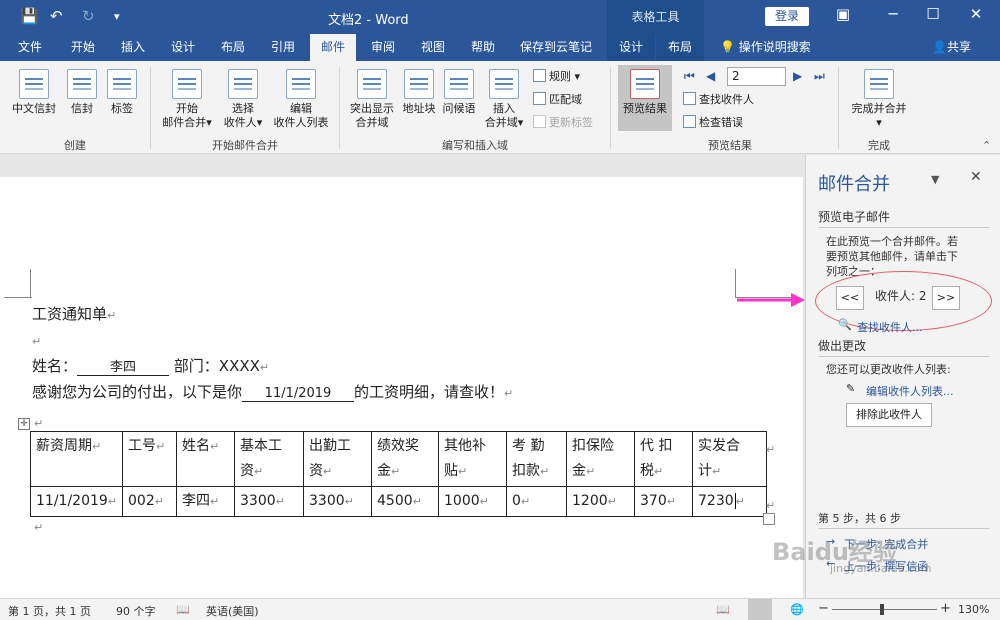 The height and width of the screenshot is (620, 1000). I want to click on customize-icon: ▾, so click(117, 16).